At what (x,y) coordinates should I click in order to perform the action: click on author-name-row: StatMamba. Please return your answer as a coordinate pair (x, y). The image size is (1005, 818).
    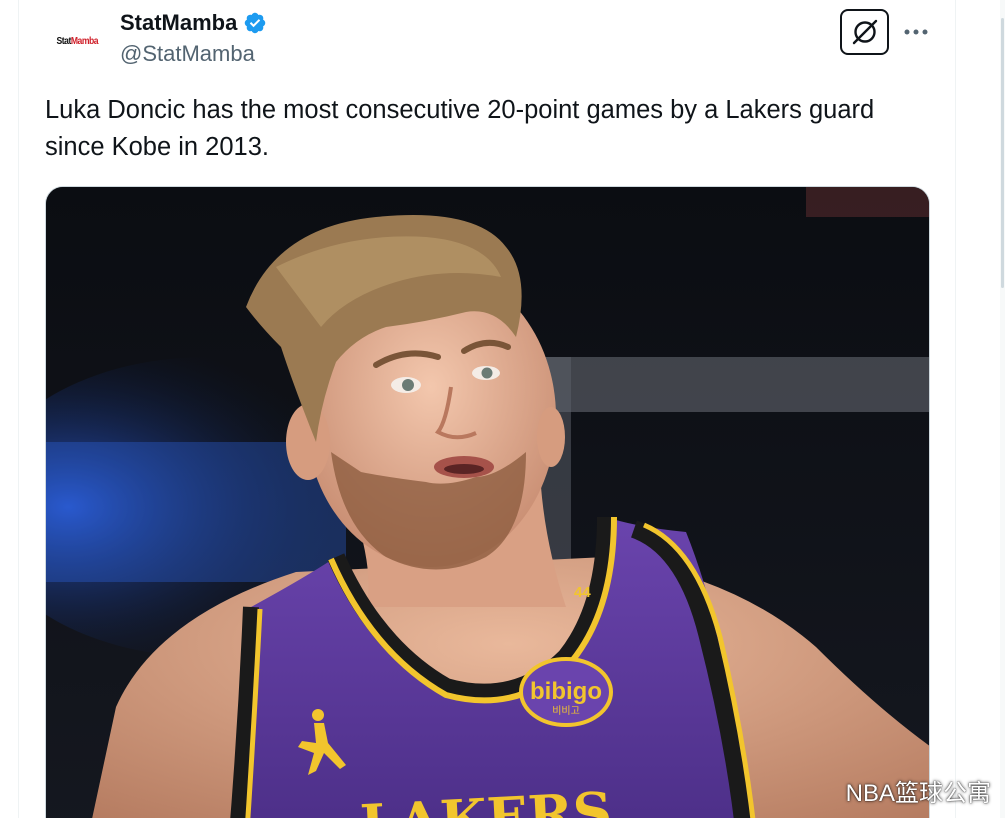
    Looking at the image, I should click on (193, 23).